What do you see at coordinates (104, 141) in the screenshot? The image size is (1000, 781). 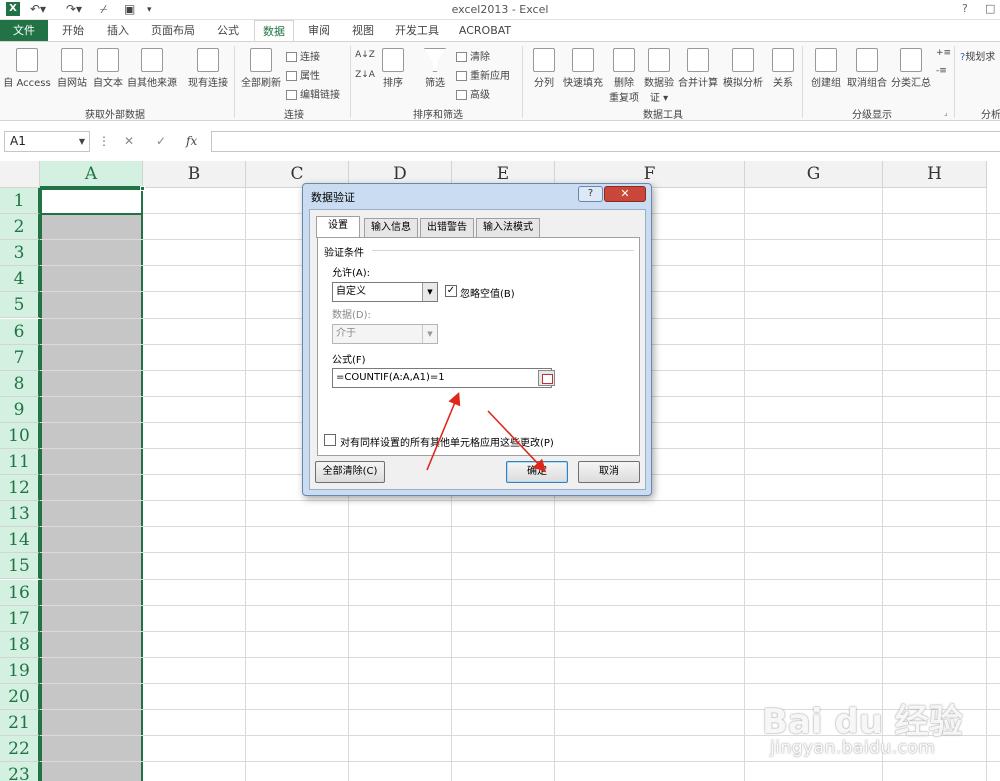 I see `more-icon: ⋮` at bounding box center [104, 141].